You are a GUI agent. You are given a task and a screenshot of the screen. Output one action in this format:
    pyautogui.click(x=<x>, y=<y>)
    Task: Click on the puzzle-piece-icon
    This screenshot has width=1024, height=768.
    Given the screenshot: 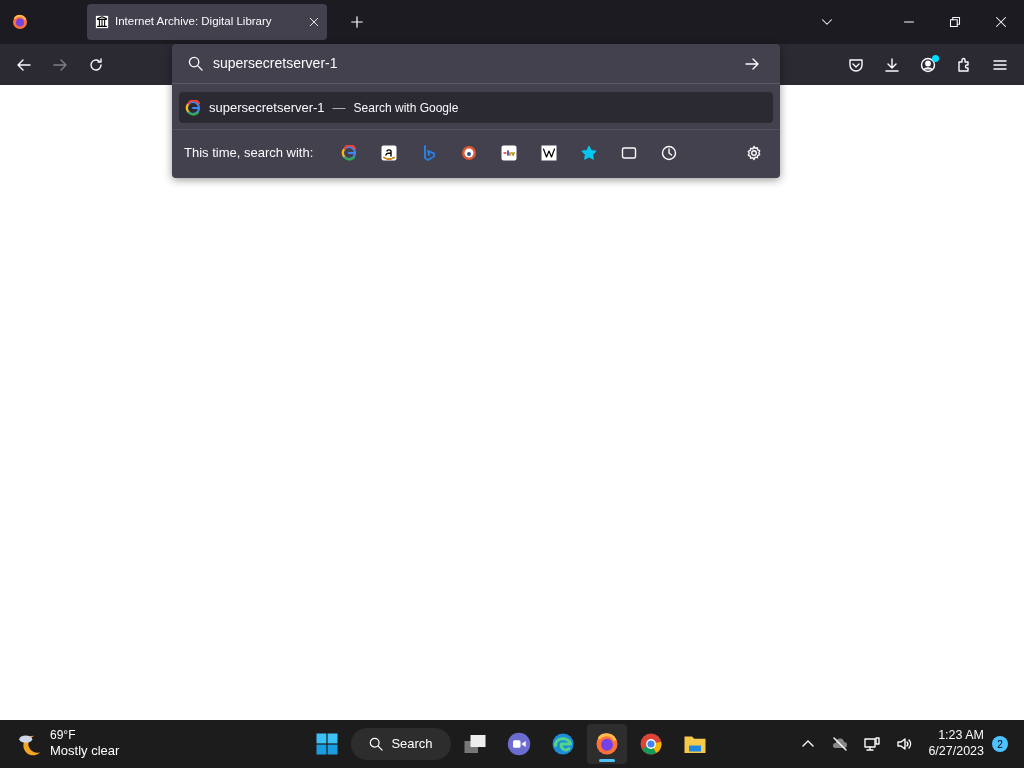 What is the action you would take?
    pyautogui.click(x=964, y=64)
    